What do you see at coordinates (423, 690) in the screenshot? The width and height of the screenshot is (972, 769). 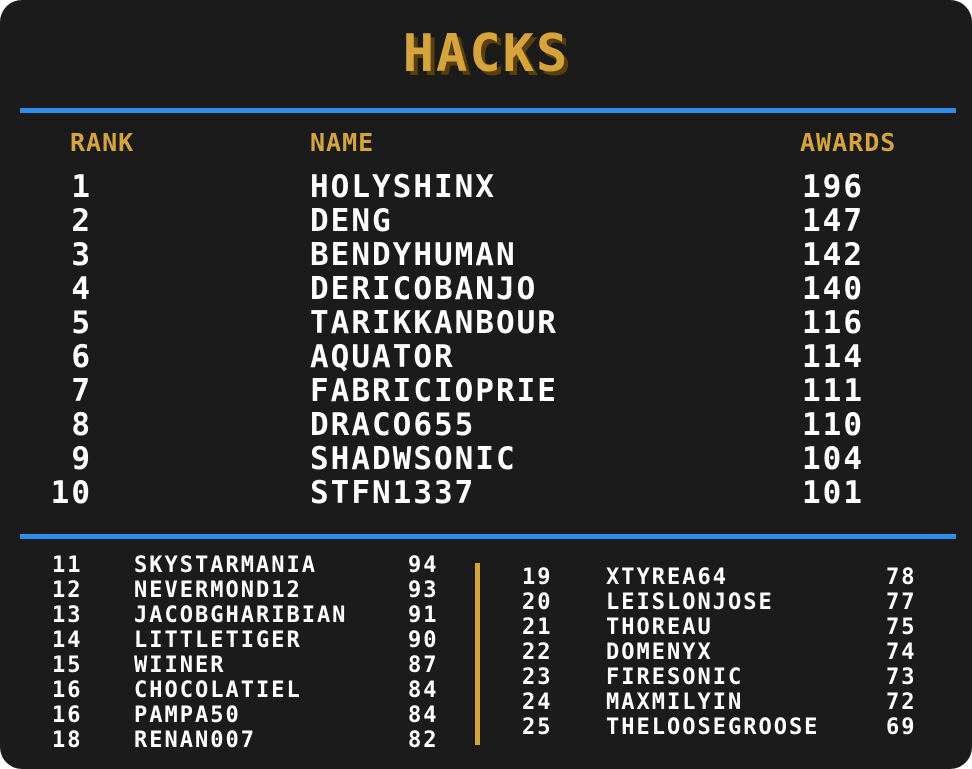 I see `row-awards: 84` at bounding box center [423, 690].